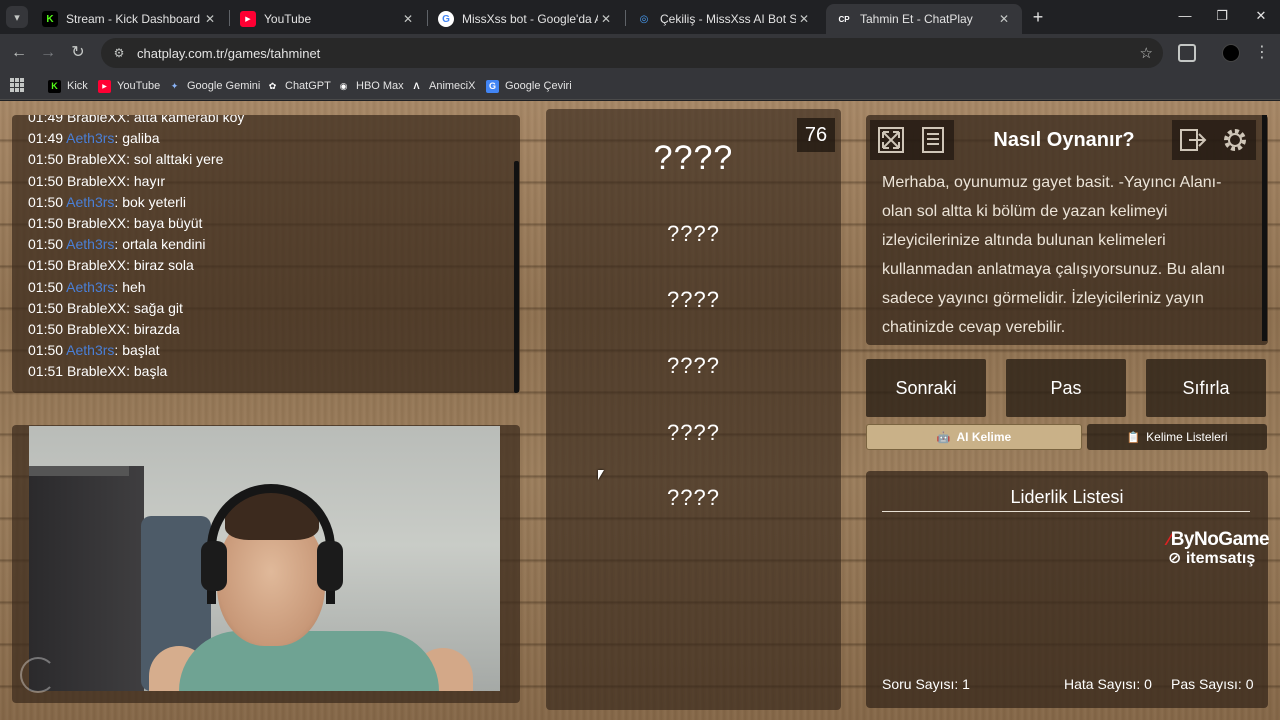  What do you see at coordinates (1146, 53) in the screenshot?
I see `bookmark-star-icon: ☆` at bounding box center [1146, 53].